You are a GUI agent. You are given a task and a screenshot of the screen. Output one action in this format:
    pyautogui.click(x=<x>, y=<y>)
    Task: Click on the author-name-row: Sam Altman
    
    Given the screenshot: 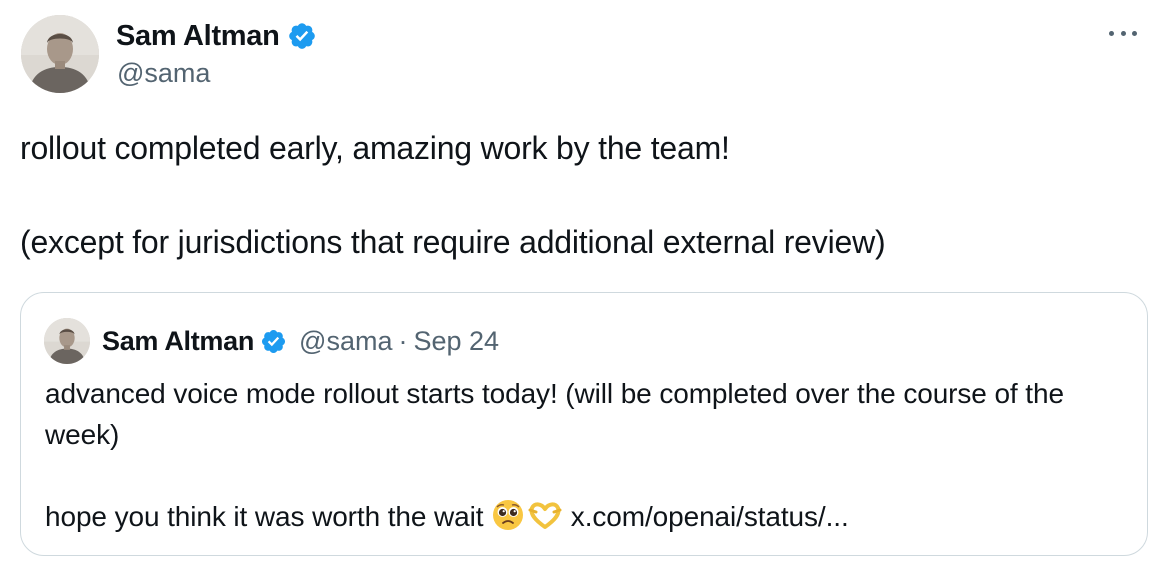 What is the action you would take?
    pyautogui.click(x=216, y=36)
    